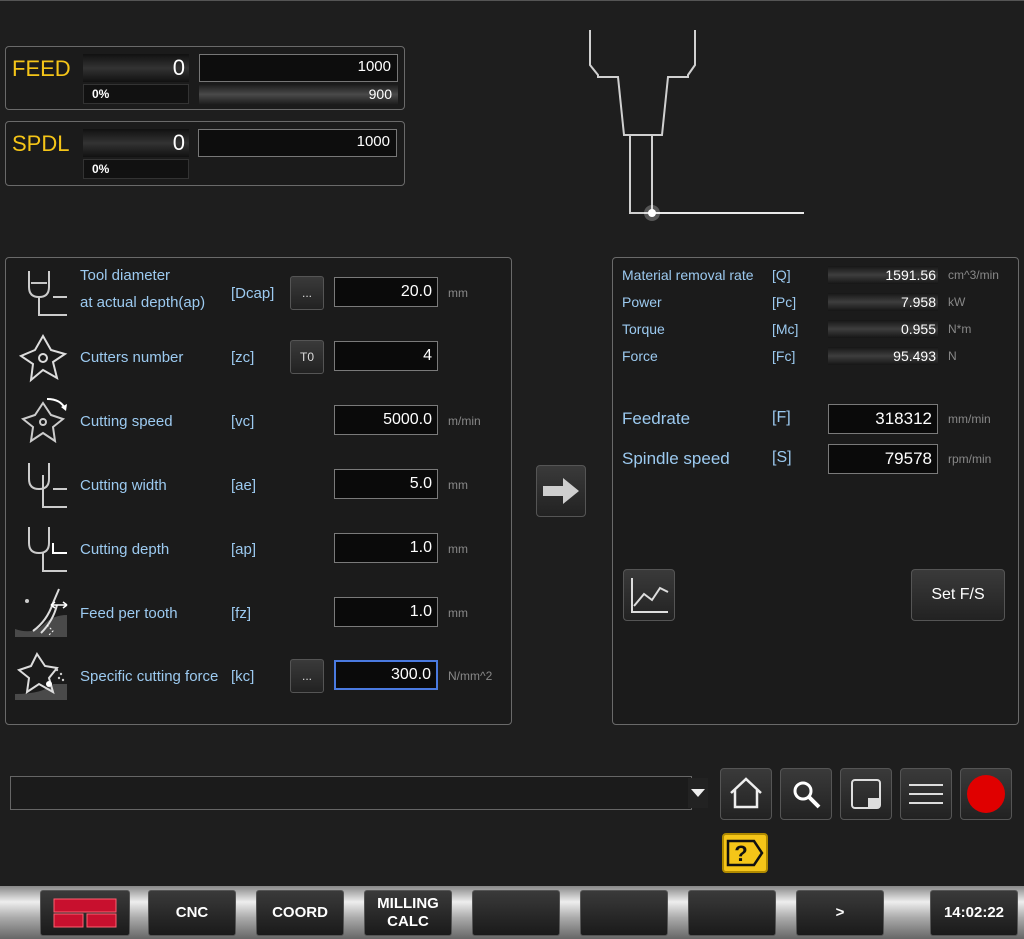 The image size is (1024, 939). Describe the element at coordinates (136, 169) in the screenshot. I see `spindle-percent: 0%` at that location.